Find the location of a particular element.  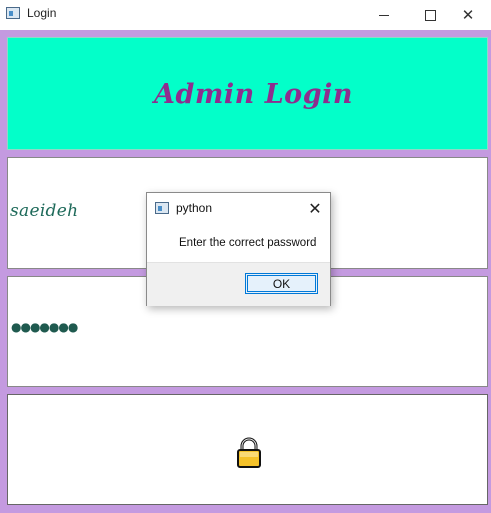

dialog-close-button: ✕ is located at coordinates (315, 208).